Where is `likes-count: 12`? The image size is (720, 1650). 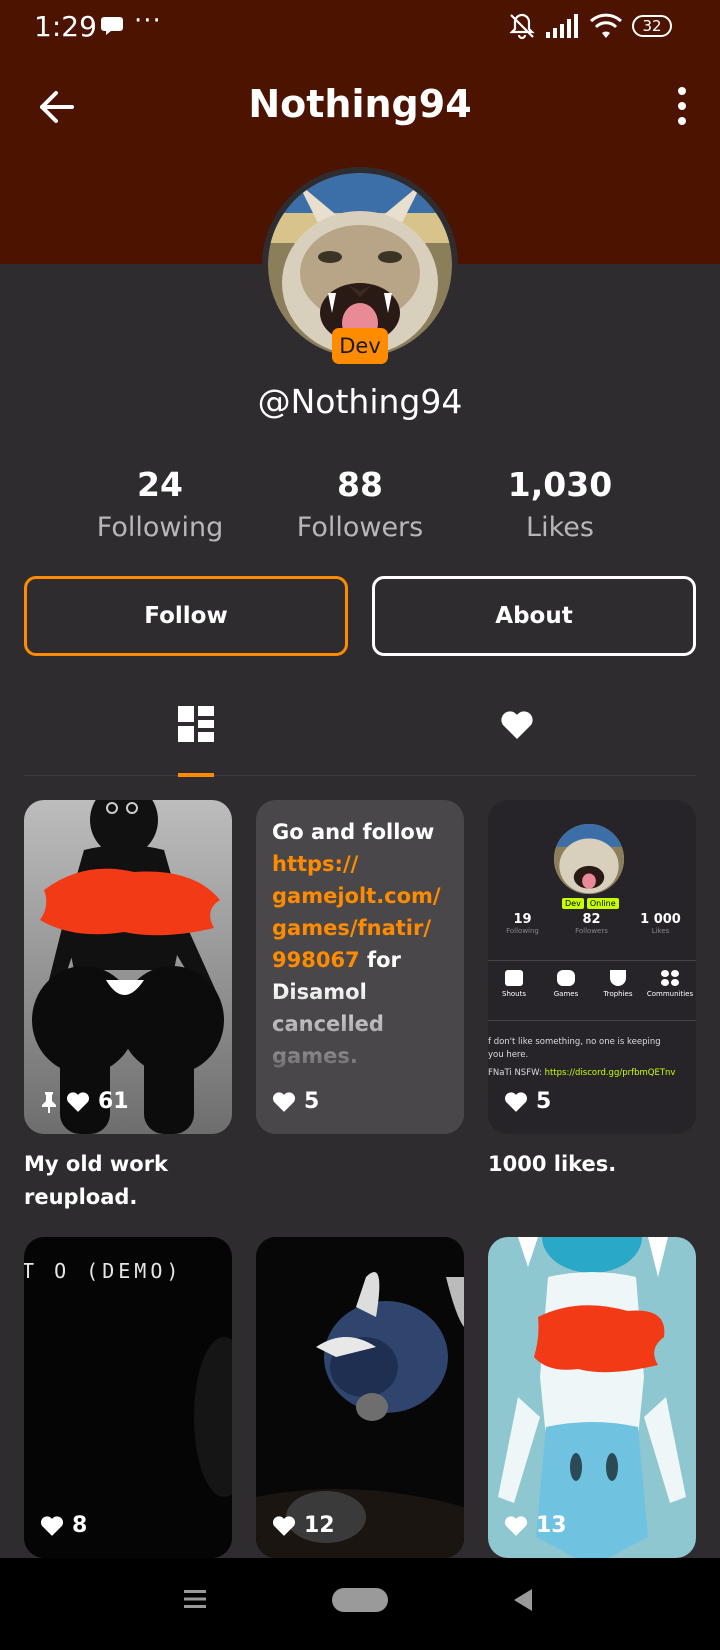
likes-count: 12 is located at coordinates (319, 1525).